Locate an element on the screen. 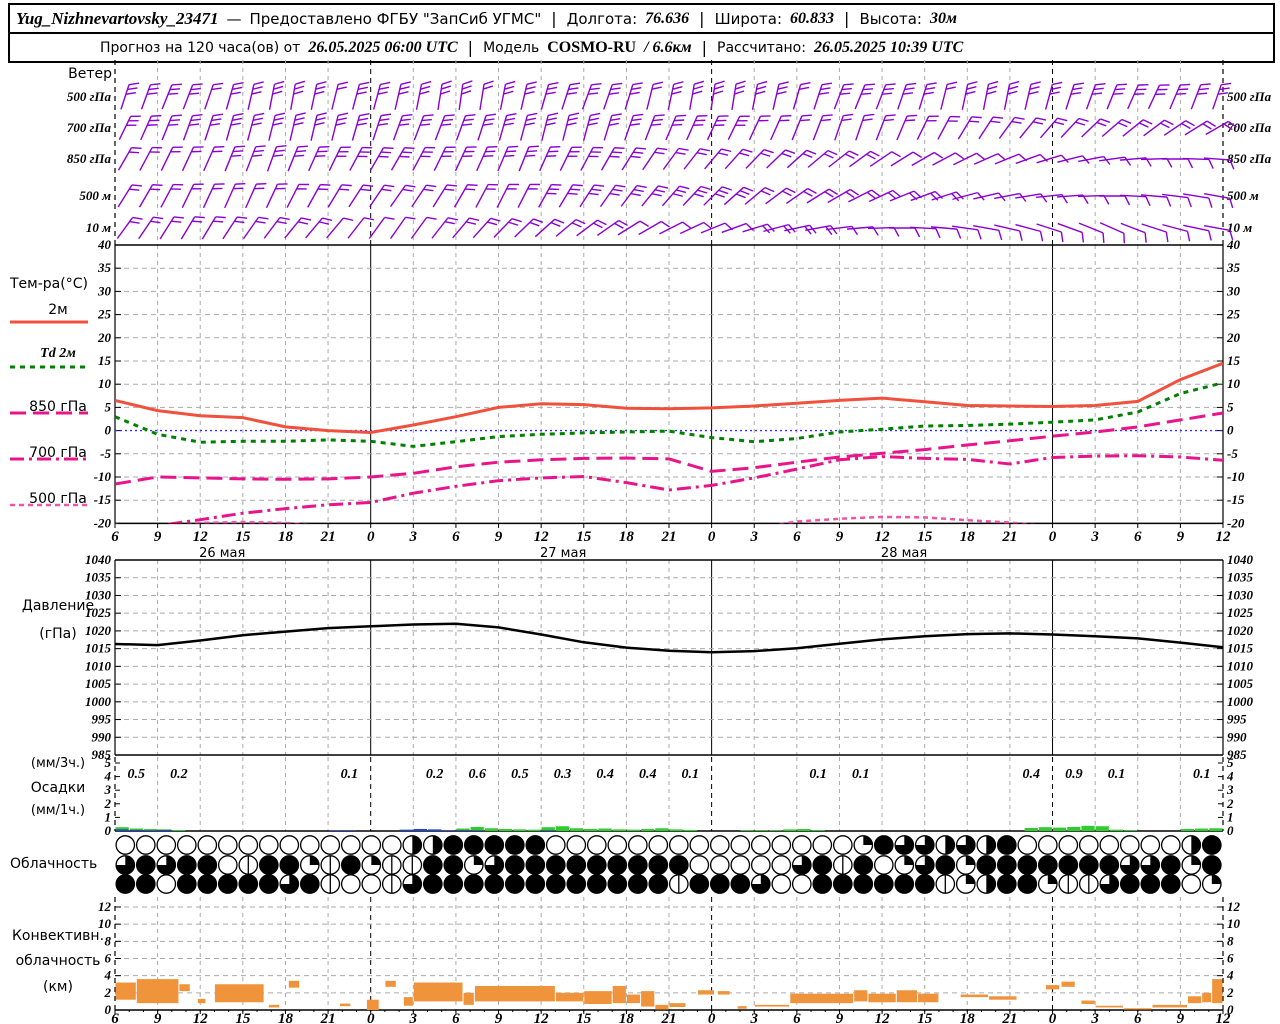  cloud-cover-symbol-fill is located at coordinates (417, 845).